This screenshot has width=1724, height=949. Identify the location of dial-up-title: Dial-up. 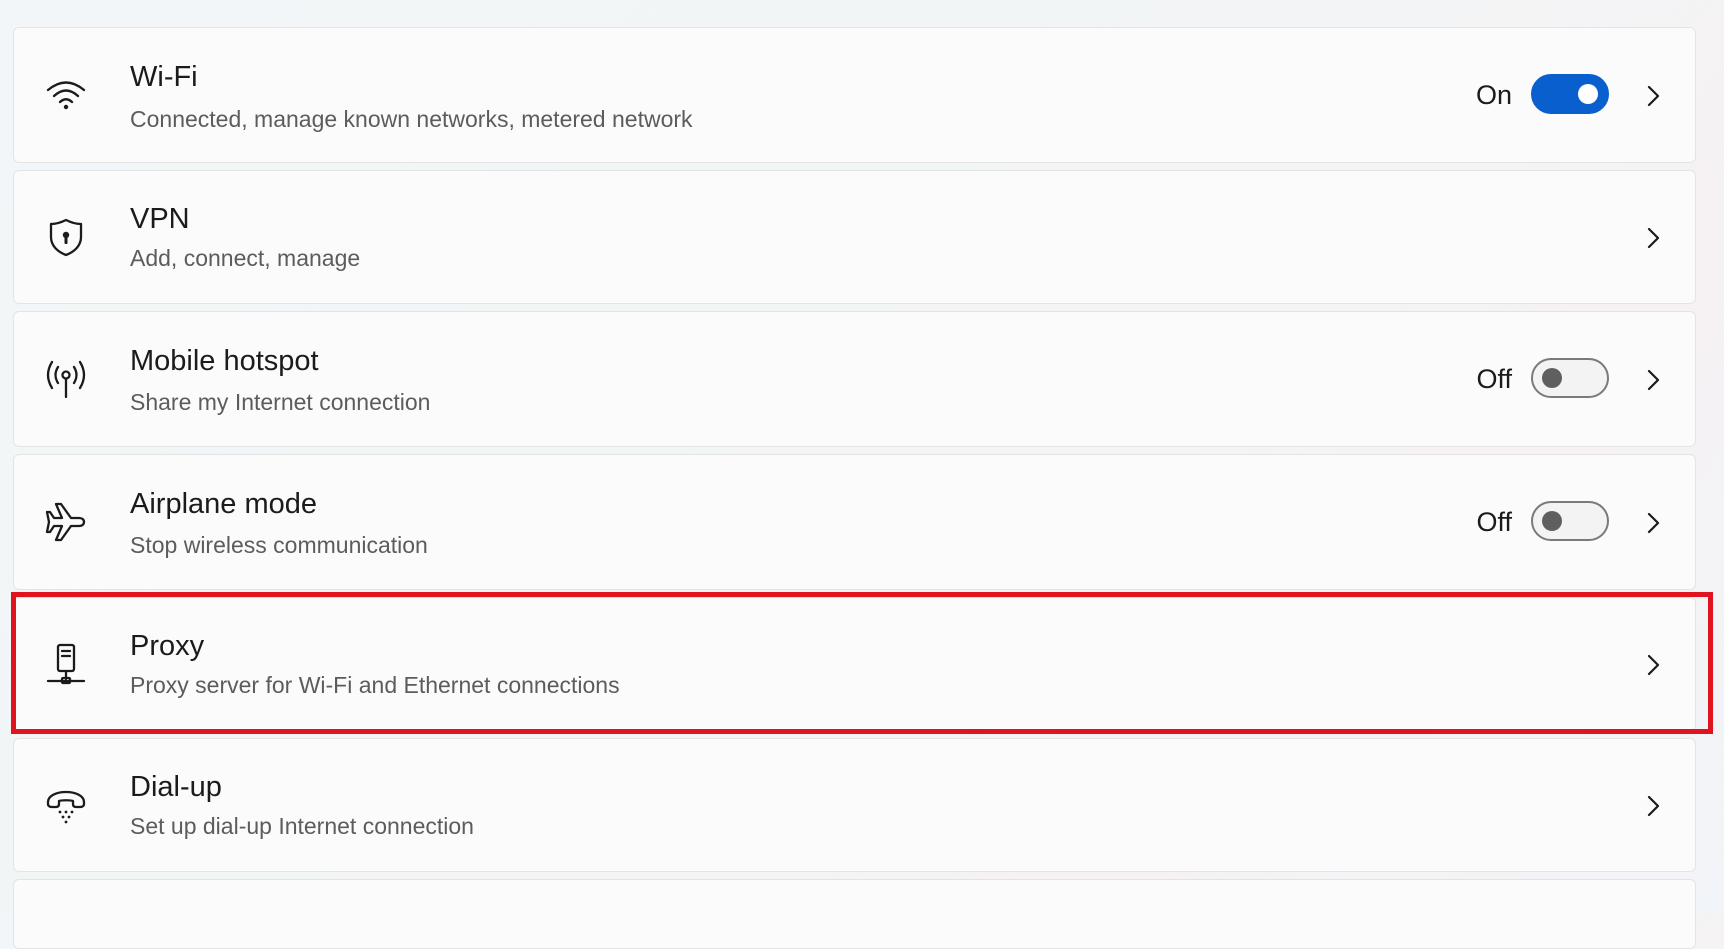
(176, 787).